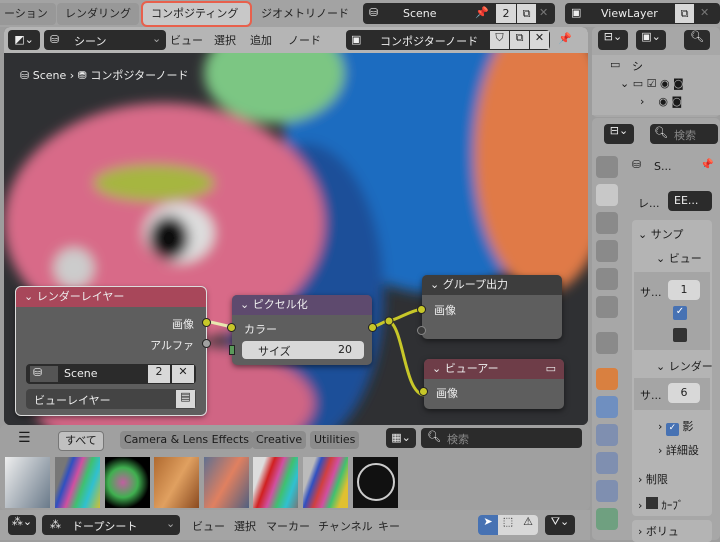 The height and width of the screenshot is (542, 720). I want to click on physics-icon, so click(607, 463).